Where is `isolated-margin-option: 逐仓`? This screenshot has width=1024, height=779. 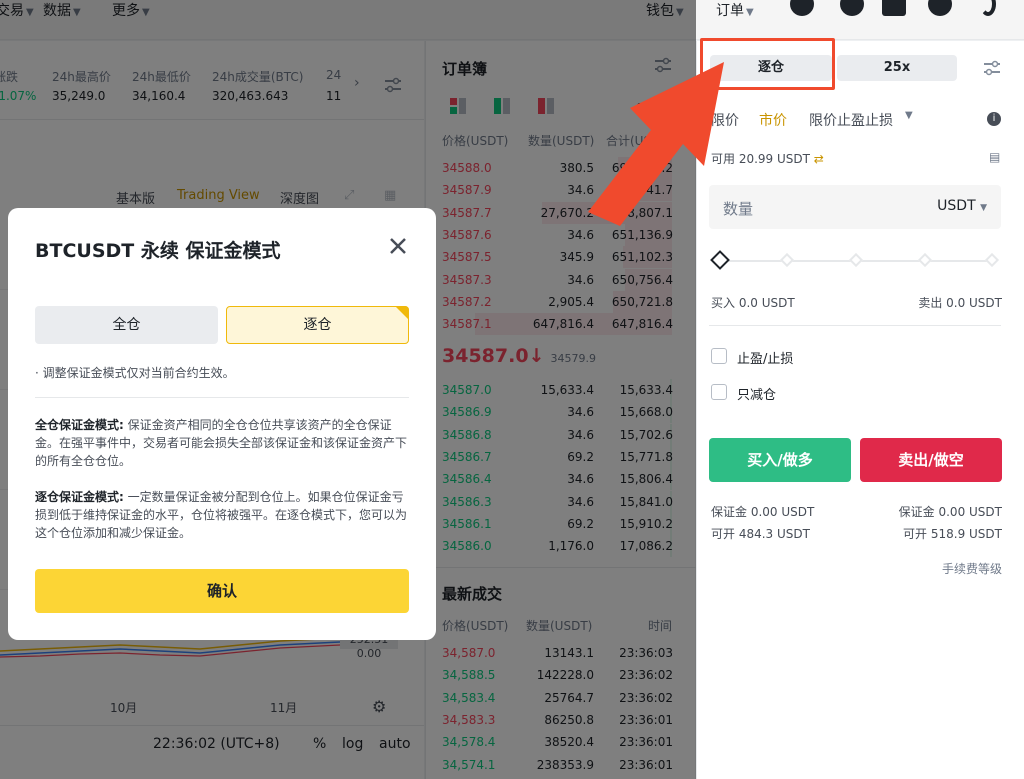
isolated-margin-option: 逐仓 is located at coordinates (317, 325).